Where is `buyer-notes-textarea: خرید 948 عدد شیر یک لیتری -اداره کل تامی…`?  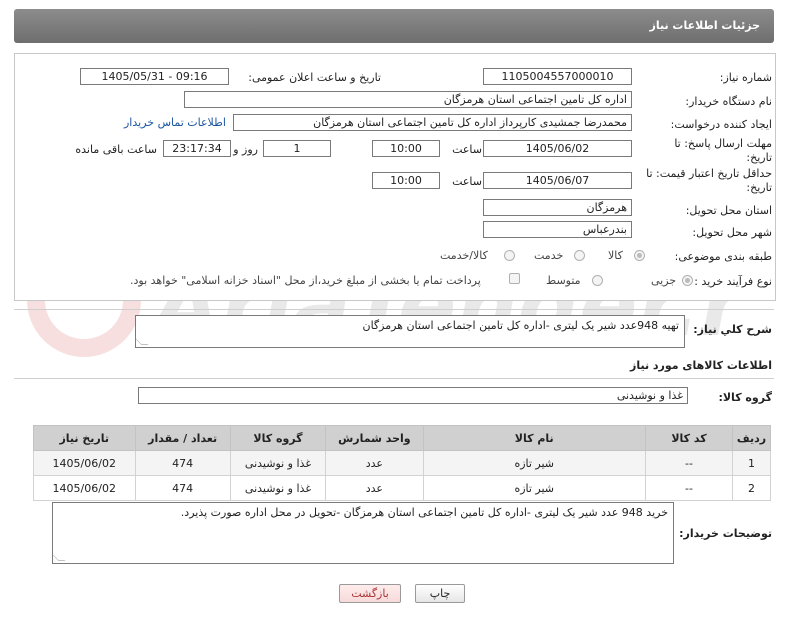
buyer-notes-textarea: خرید 948 عدد شیر یک لیتری -اداره کل تامی… is located at coordinates (362, 533).